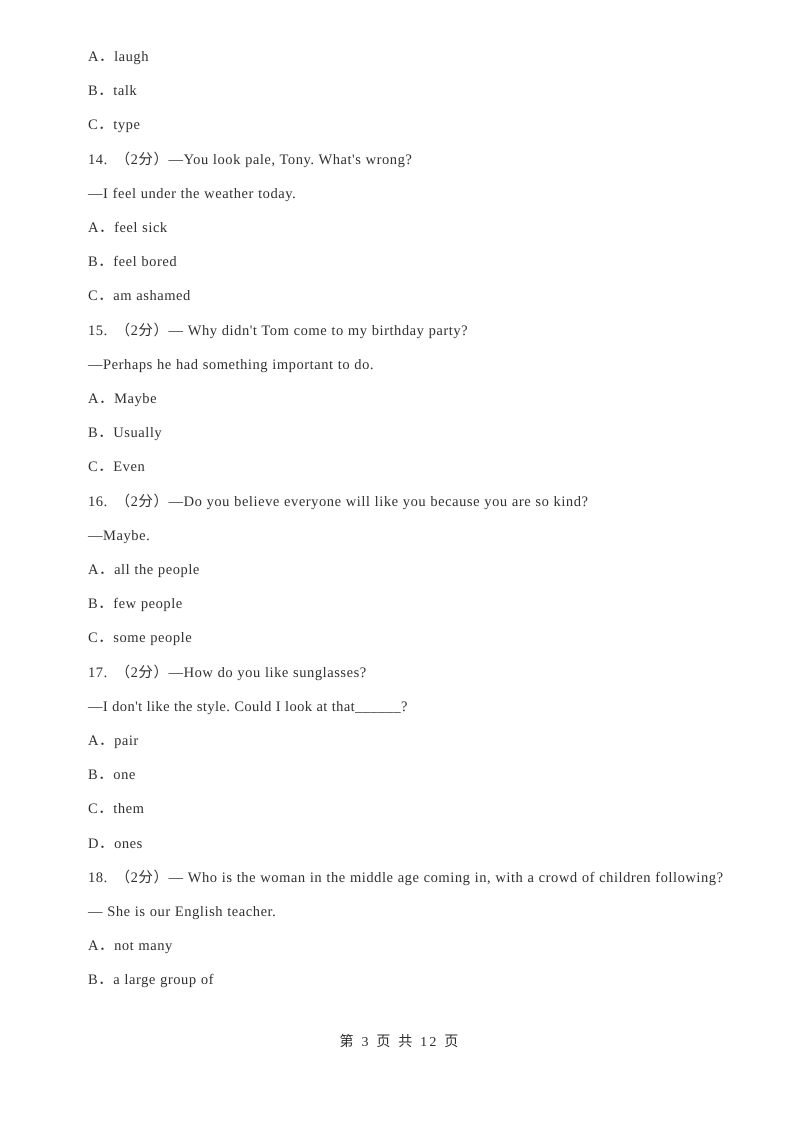 Image resolution: width=800 pixels, height=1132 pixels. Describe the element at coordinates (112, 775) in the screenshot. I see `option-line: B．one` at that location.